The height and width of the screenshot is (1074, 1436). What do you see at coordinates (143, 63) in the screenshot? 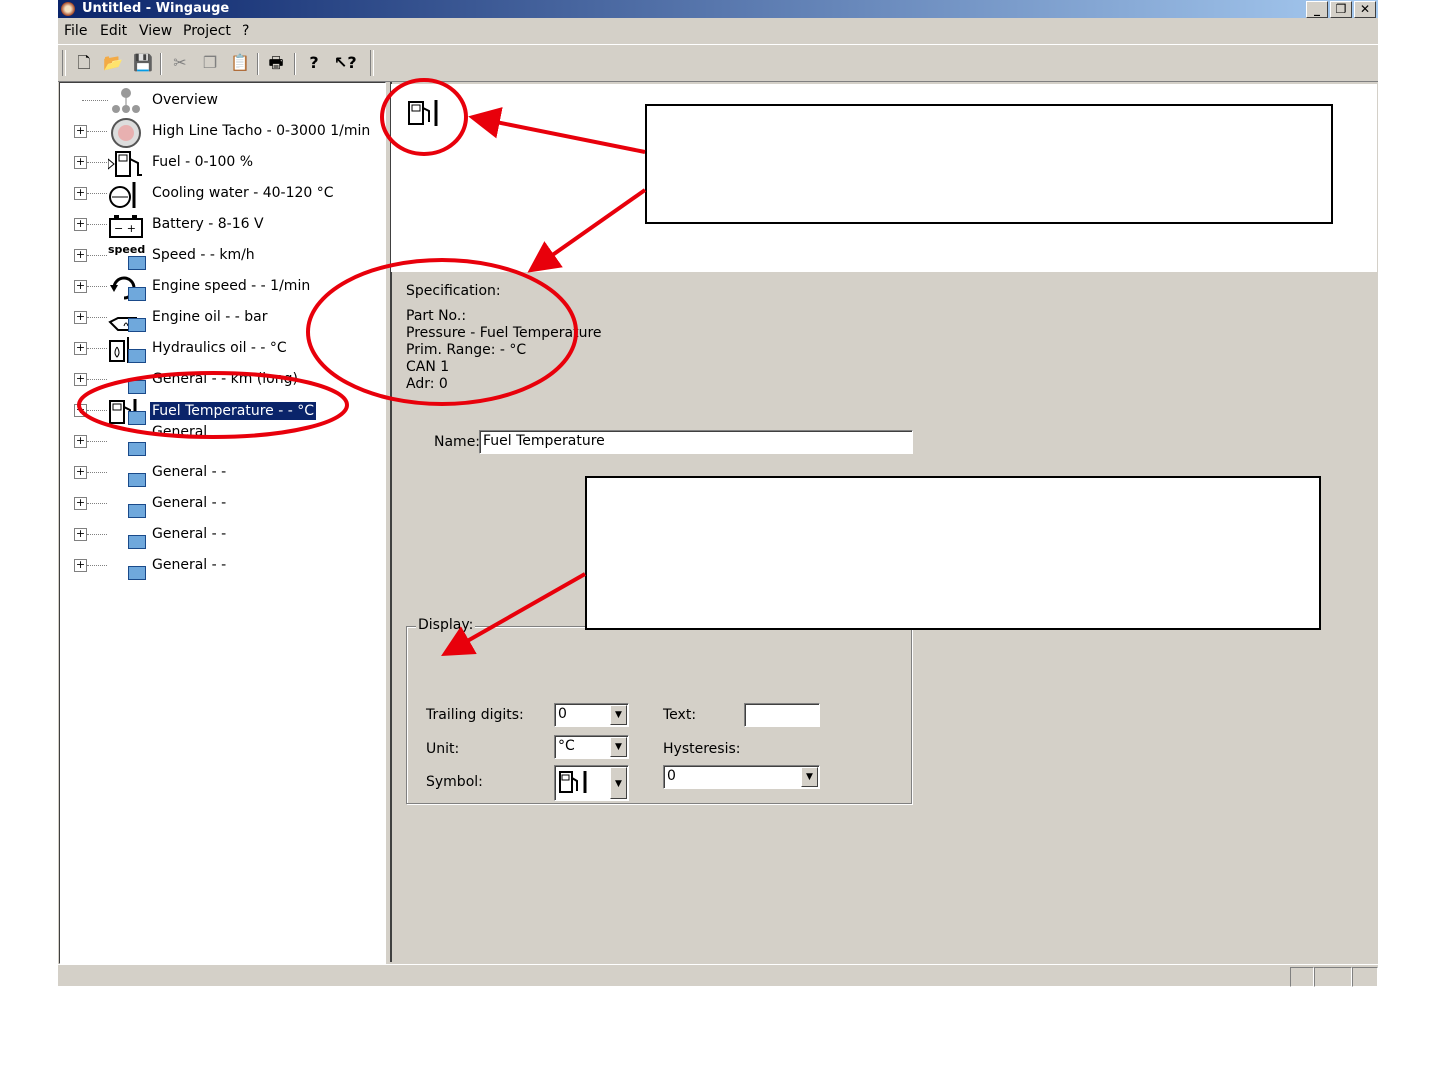
I see `save-icon: 💾` at bounding box center [143, 63].